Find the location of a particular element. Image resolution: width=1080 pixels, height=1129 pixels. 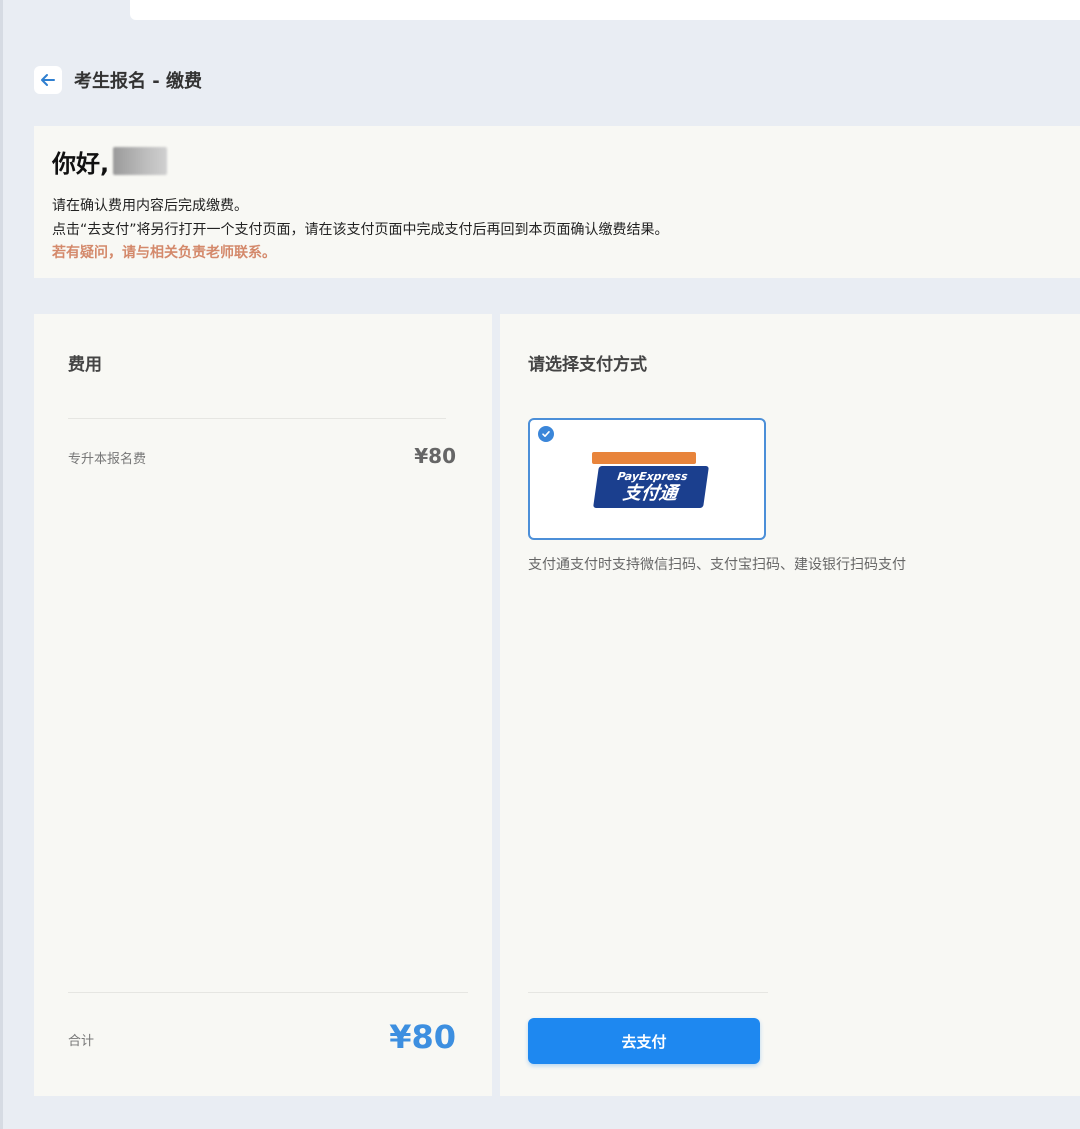

fee-item-amount: ¥80 is located at coordinates (435, 456).